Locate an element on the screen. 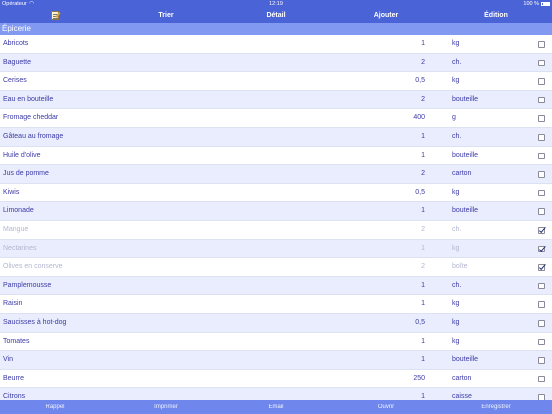 The image size is (552, 414). list-item: Nectarines 1 kg is located at coordinates (276, 249).